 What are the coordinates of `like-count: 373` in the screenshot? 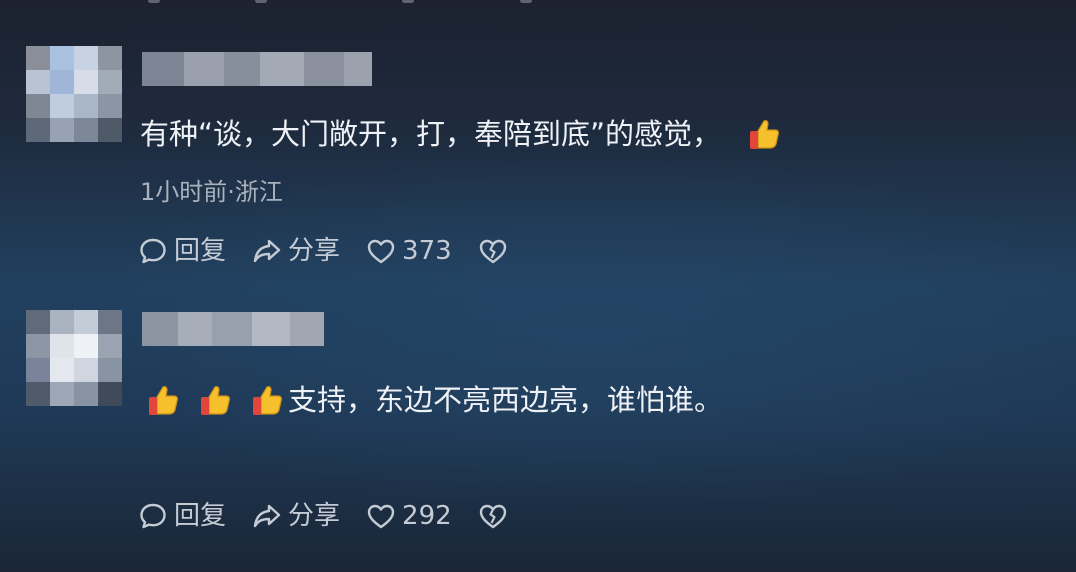 It's located at (427, 251).